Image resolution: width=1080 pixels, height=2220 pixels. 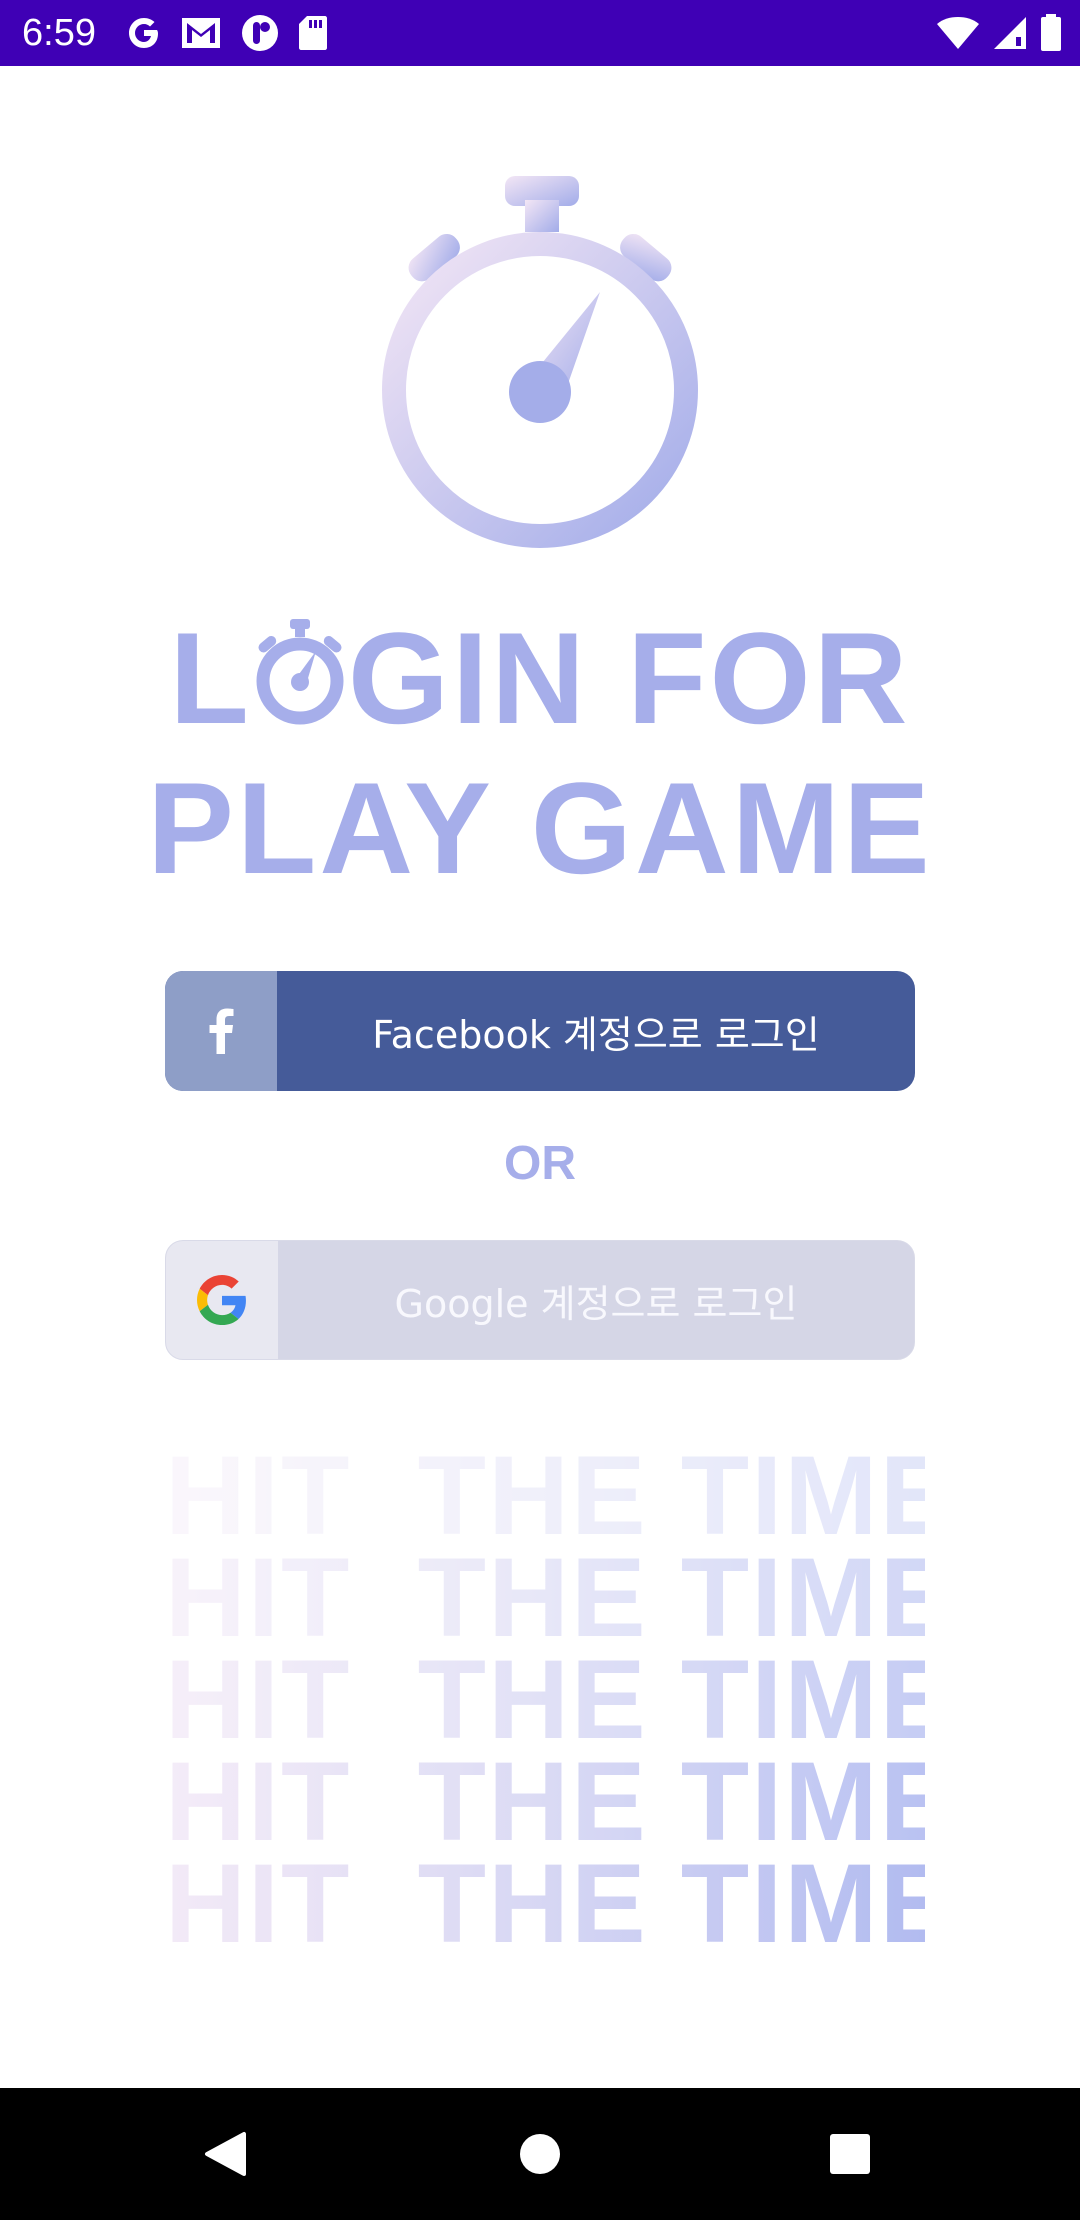 What do you see at coordinates (629, 678) in the screenshot?
I see `title-line-1-rest: GIN FOR` at bounding box center [629, 678].